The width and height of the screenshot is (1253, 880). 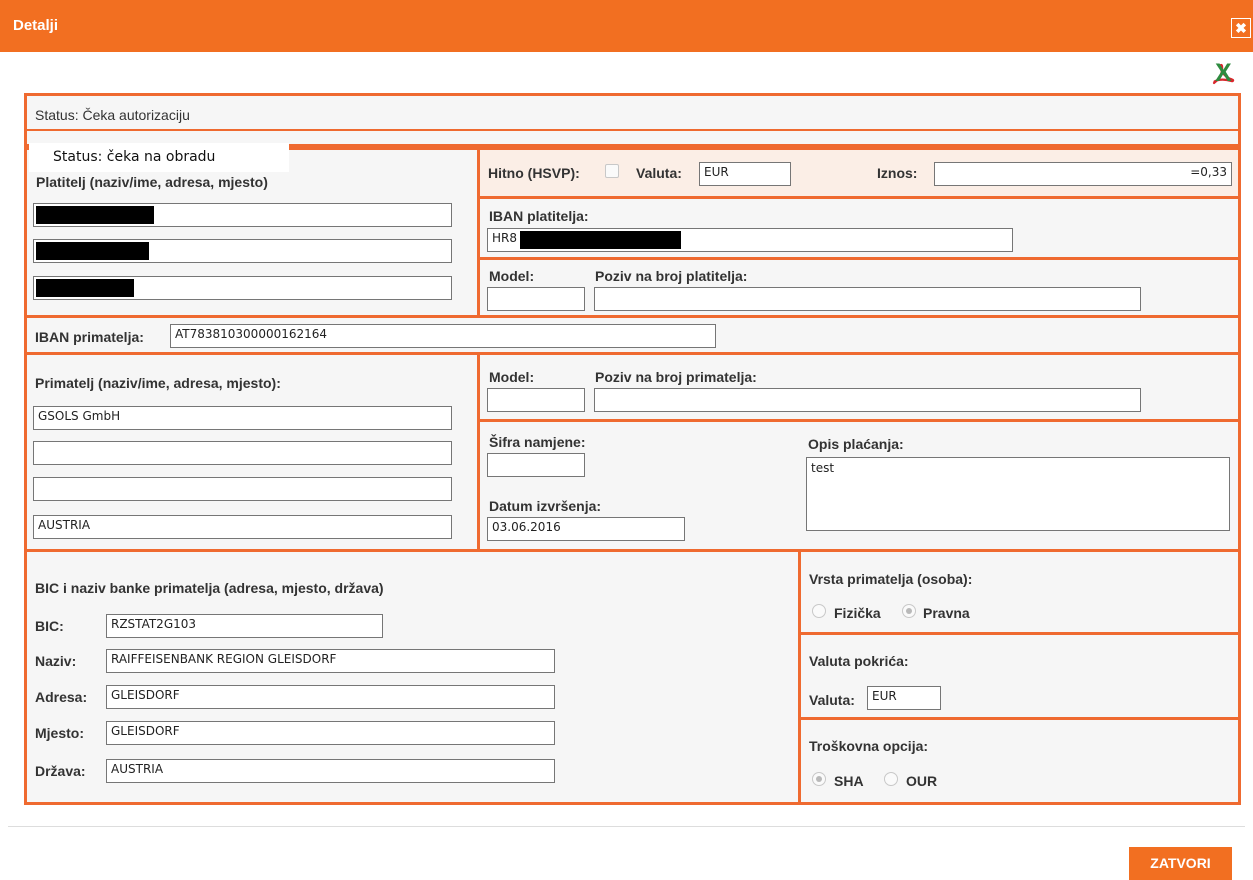 I want to click on footer-divider, so click(x=626, y=826).